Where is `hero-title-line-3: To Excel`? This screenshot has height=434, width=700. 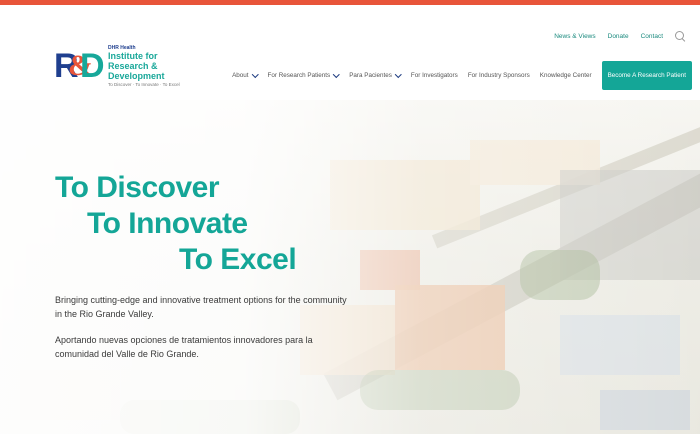 hero-title-line-3: To Excel is located at coordinates (238, 259).